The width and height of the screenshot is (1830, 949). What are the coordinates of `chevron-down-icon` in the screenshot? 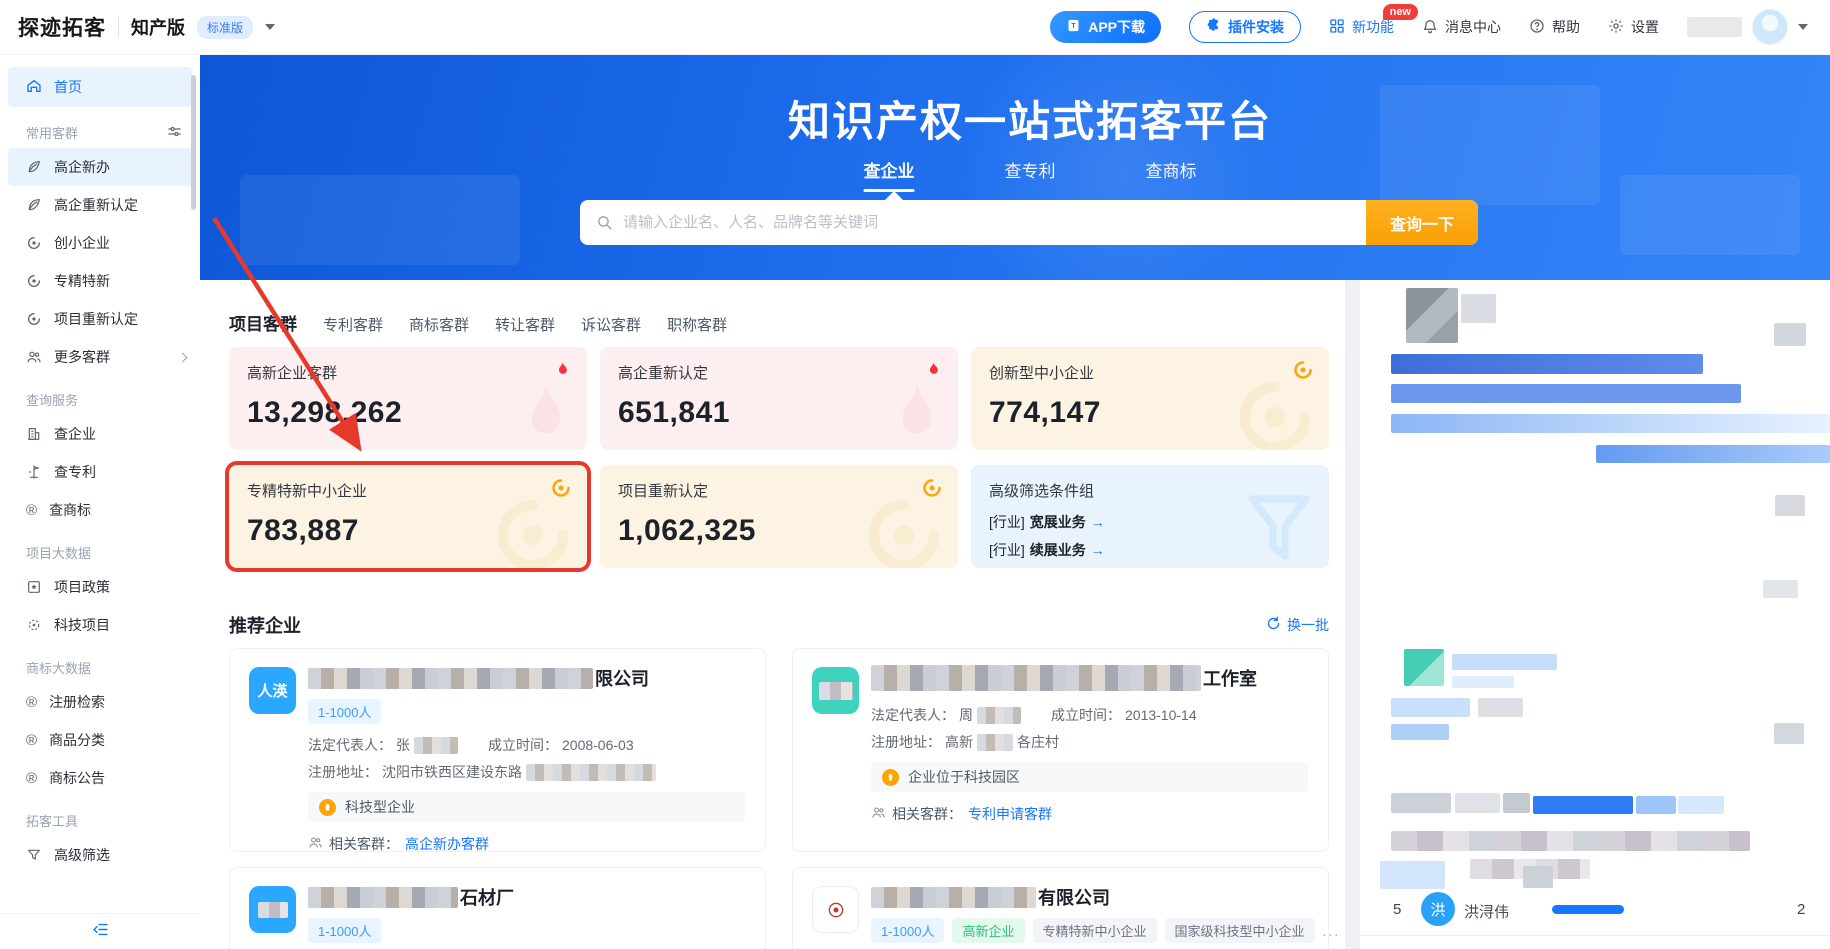 It's located at (270, 27).